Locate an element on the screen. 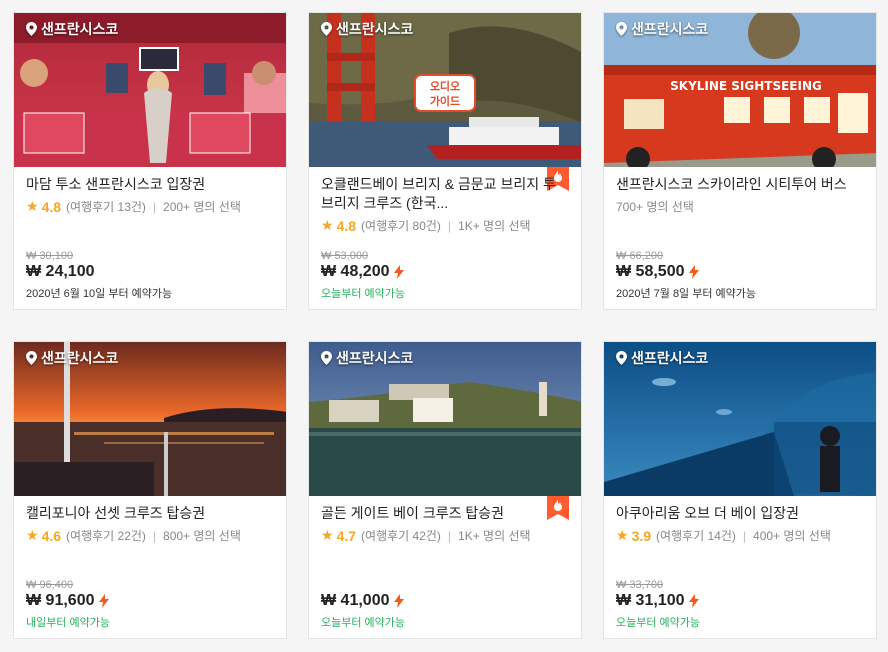 The height and width of the screenshot is (652, 888). original-price: ₩ 53,000 is located at coordinates (345, 256).